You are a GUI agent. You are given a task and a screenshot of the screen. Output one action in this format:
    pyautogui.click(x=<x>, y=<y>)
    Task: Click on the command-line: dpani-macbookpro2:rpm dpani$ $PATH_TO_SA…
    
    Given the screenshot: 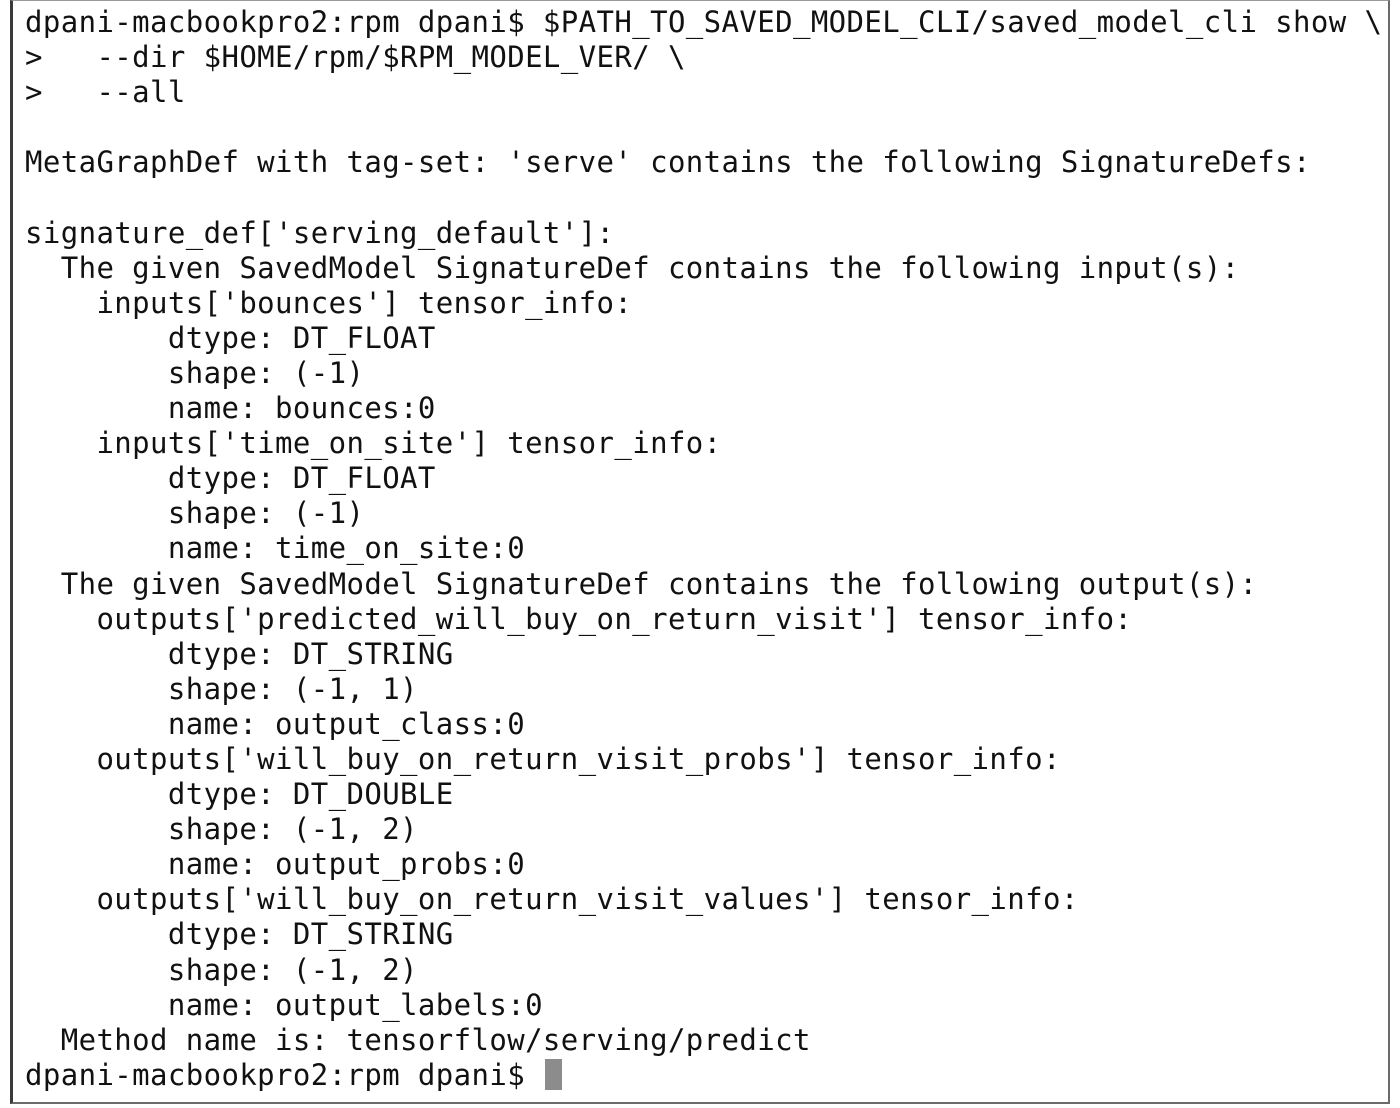 What is the action you would take?
    pyautogui.click(x=704, y=22)
    